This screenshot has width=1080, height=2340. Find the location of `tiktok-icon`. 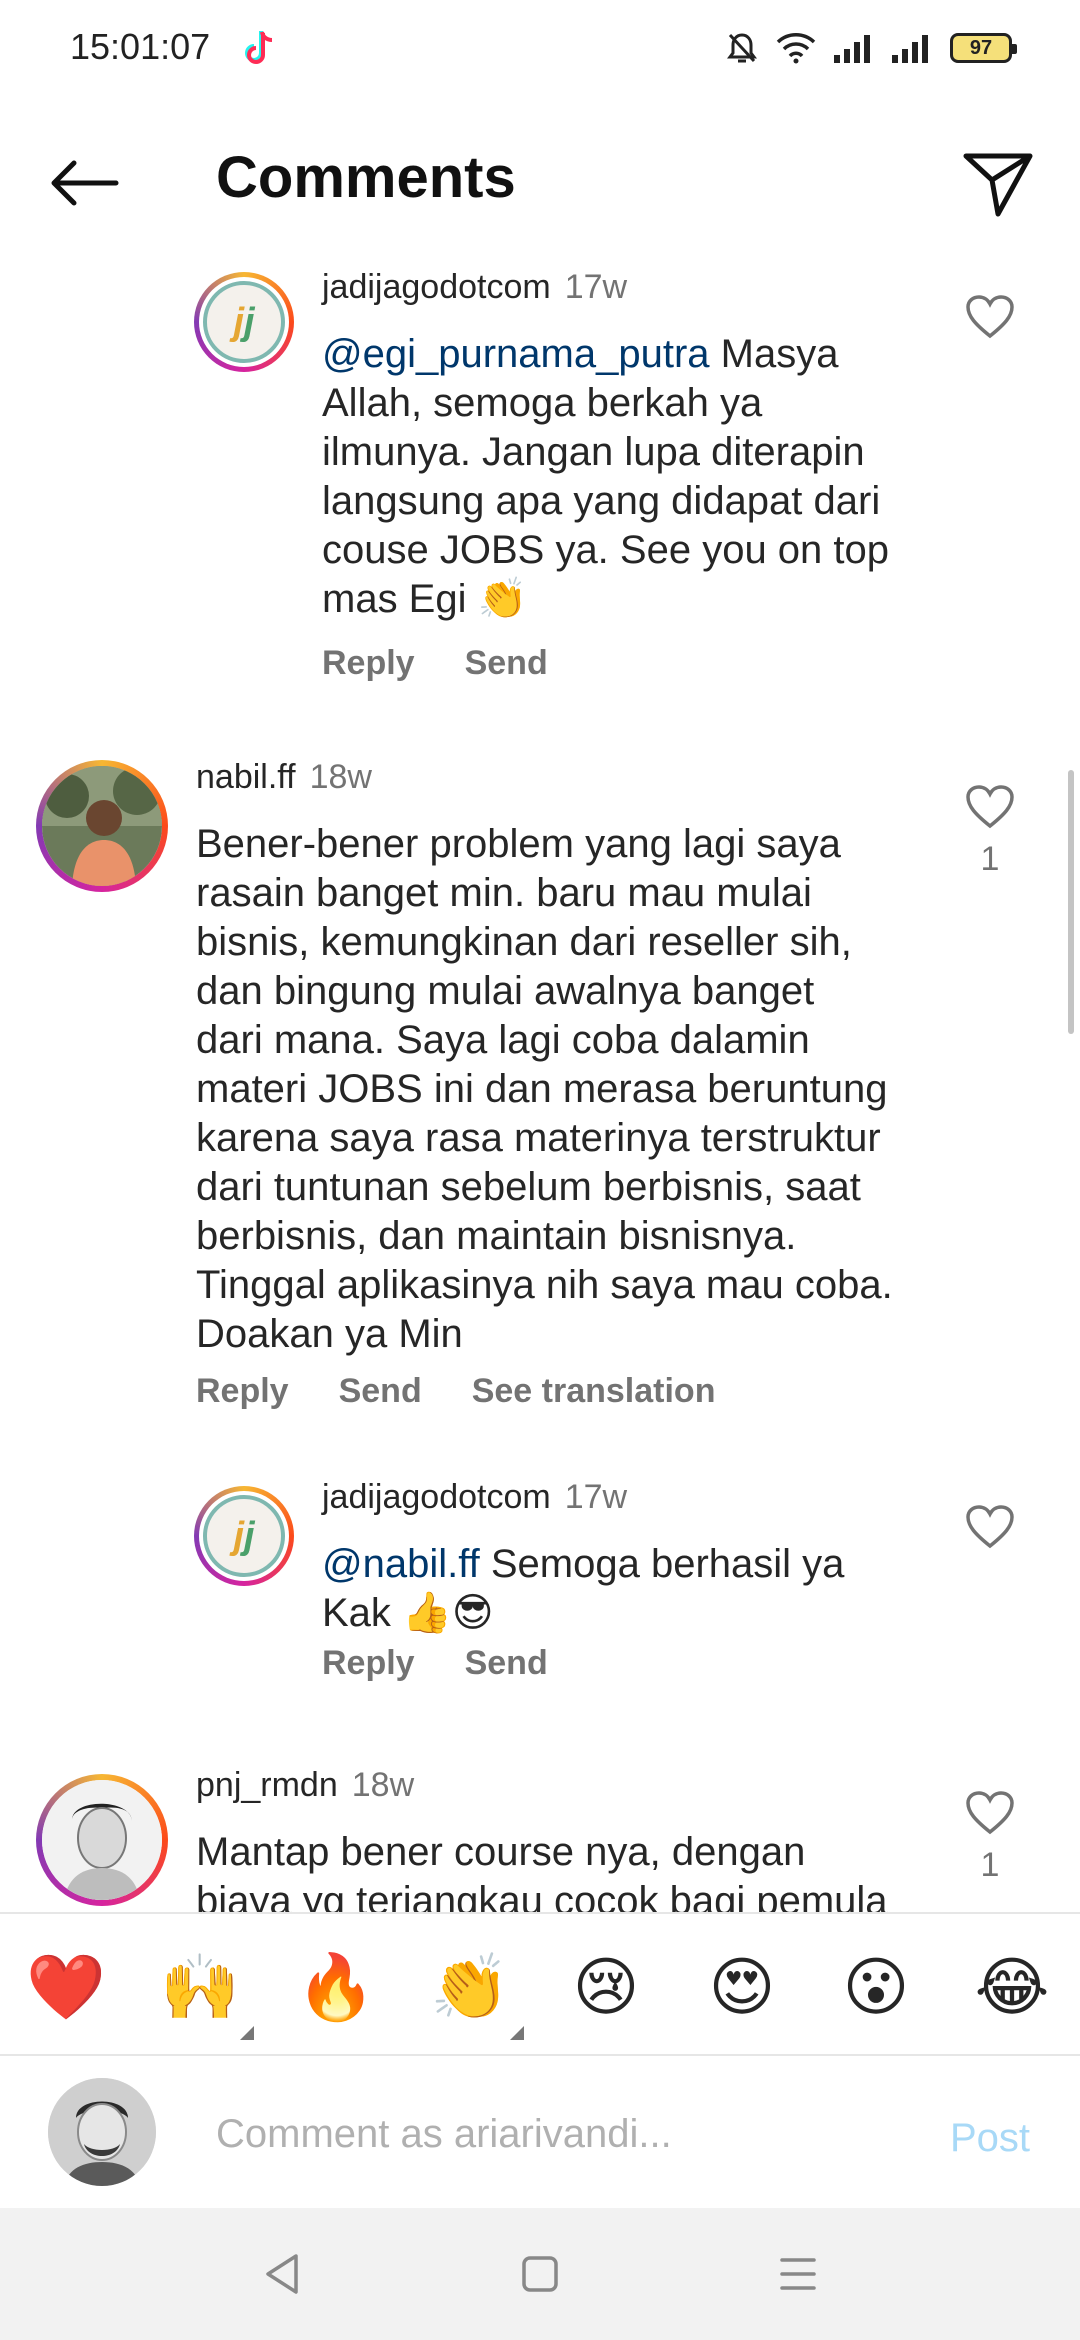

tiktok-icon is located at coordinates (259, 47).